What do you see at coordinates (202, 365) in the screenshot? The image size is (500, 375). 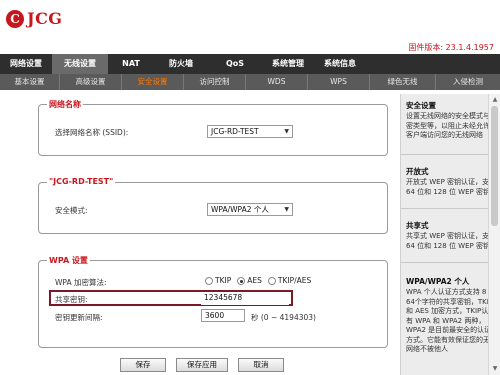 I see `save-apply-button: 保存应用` at bounding box center [202, 365].